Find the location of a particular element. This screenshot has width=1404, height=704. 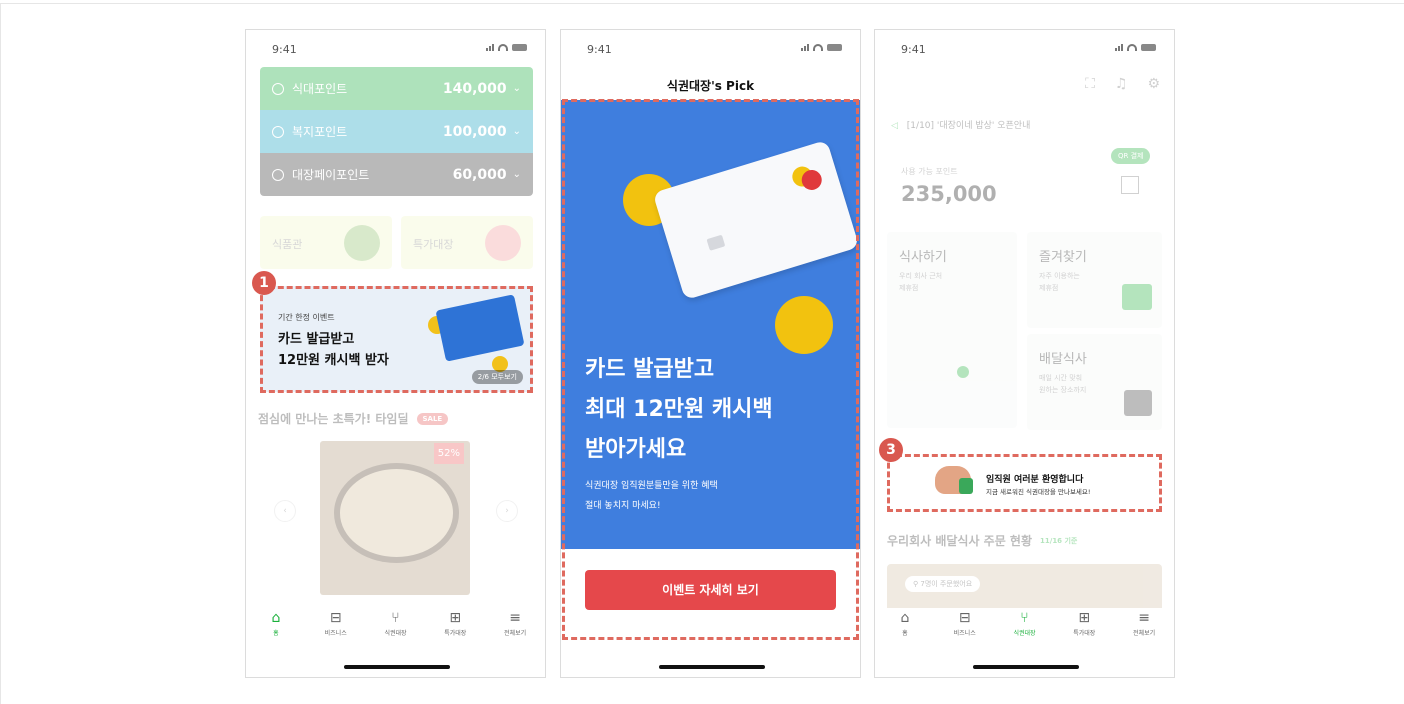

product-image: 52% is located at coordinates (395, 518).